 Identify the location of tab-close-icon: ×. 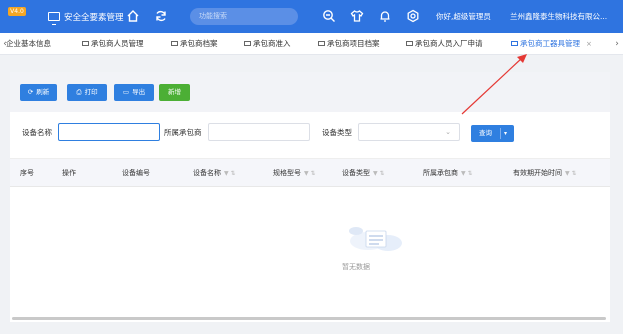
(589, 44).